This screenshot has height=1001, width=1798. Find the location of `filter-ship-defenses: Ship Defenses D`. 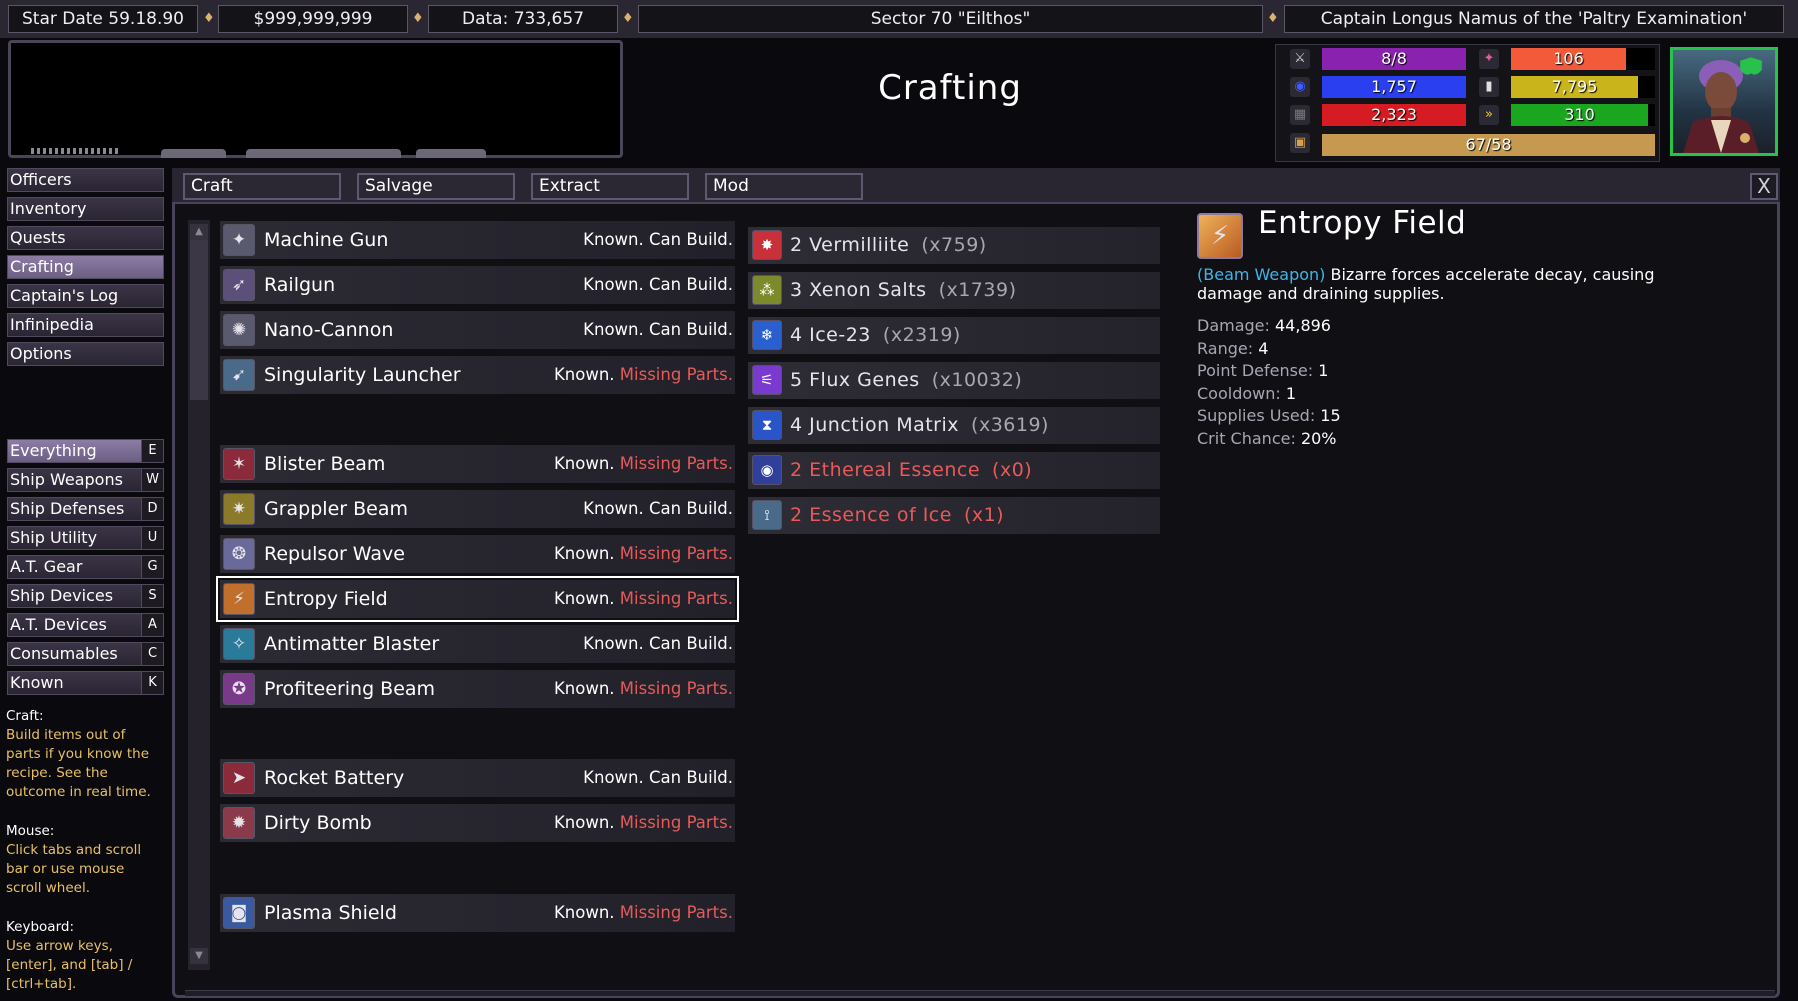

filter-ship-defenses: Ship Defenses D is located at coordinates (85, 509).